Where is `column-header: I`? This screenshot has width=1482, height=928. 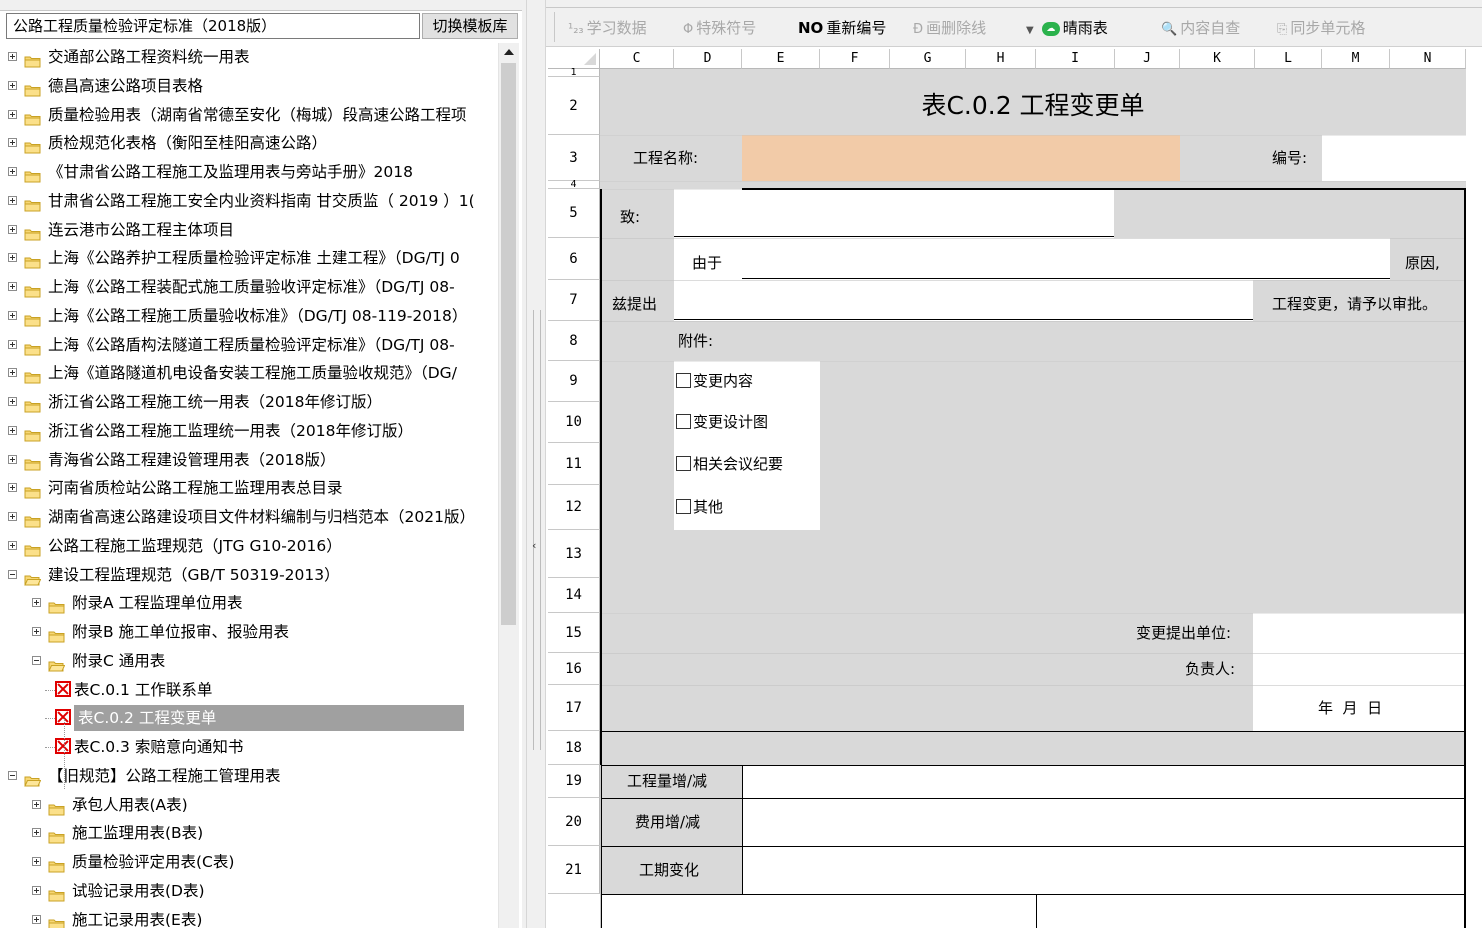
column-header: I is located at coordinates (1075, 59).